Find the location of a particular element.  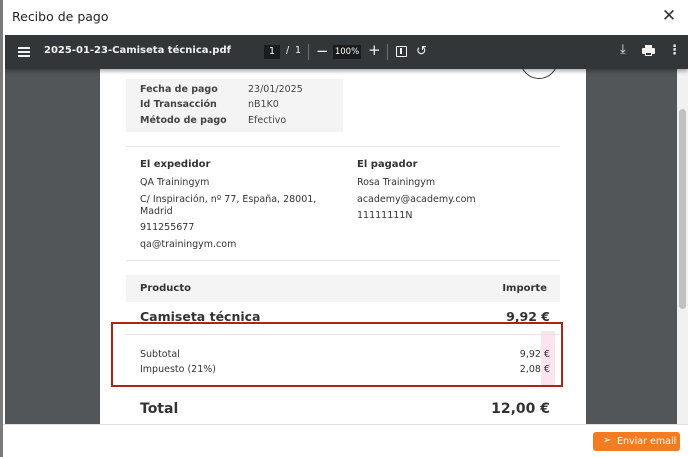

sender-address-line-1: C/ Inspiración, nº 77, España, 28001, is located at coordinates (228, 199).